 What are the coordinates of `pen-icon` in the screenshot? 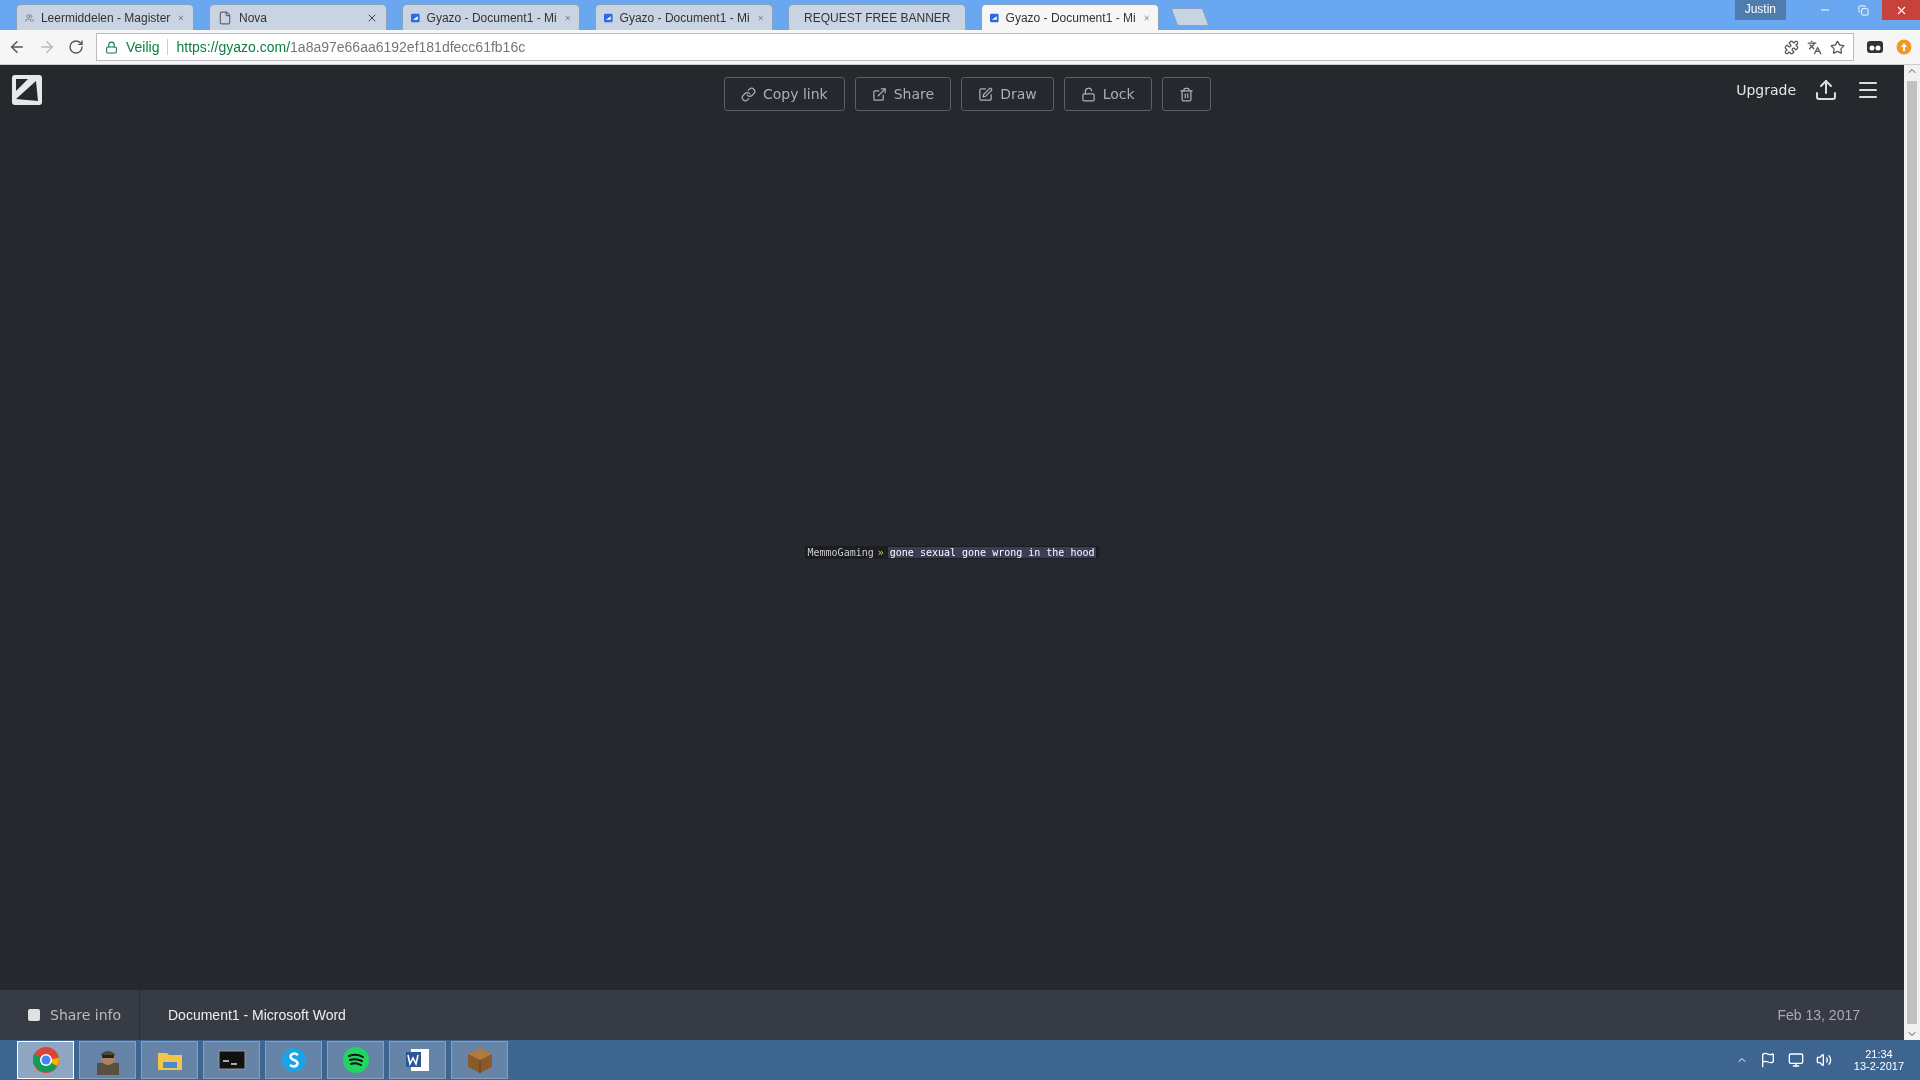 It's located at (986, 94).